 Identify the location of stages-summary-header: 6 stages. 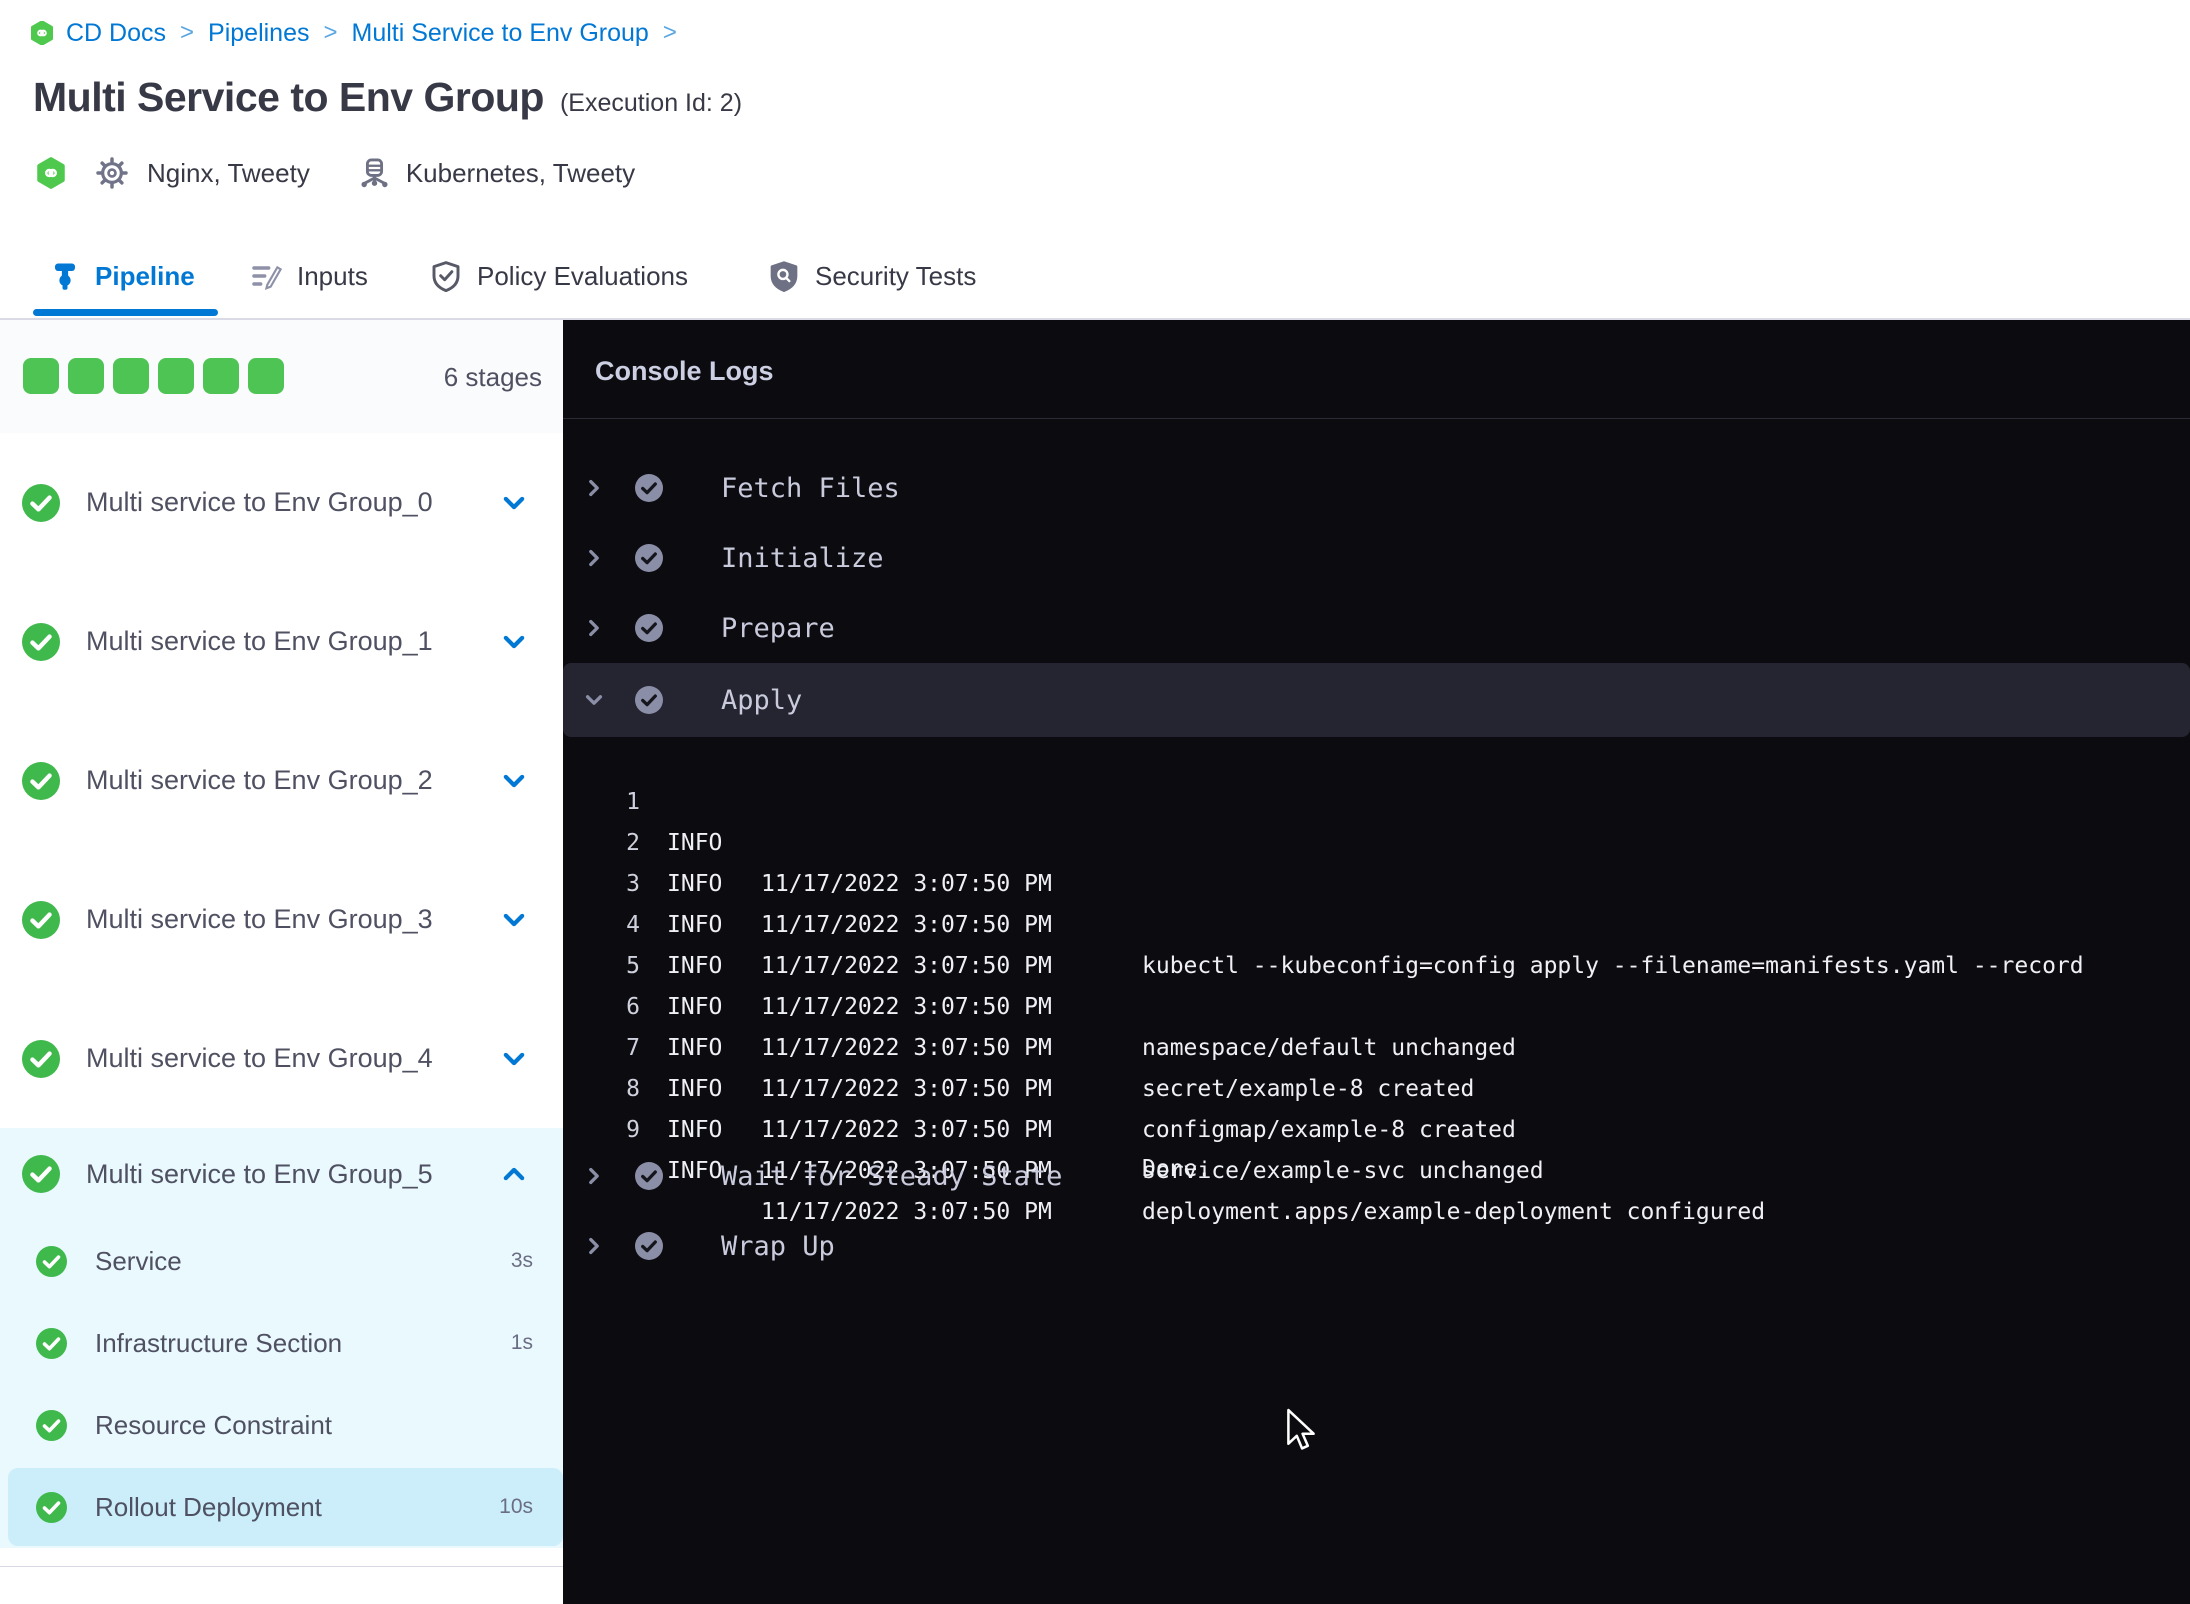
(281, 377).